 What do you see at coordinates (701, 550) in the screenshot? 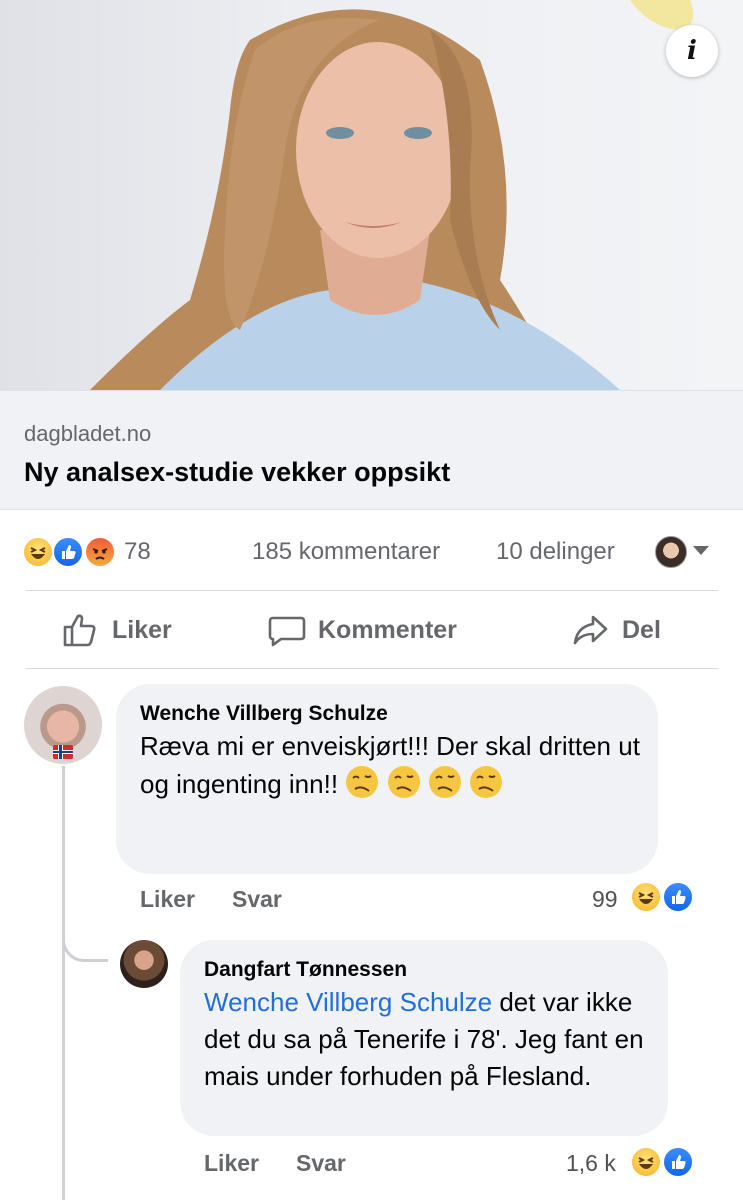
I see `chevron-down-icon` at bounding box center [701, 550].